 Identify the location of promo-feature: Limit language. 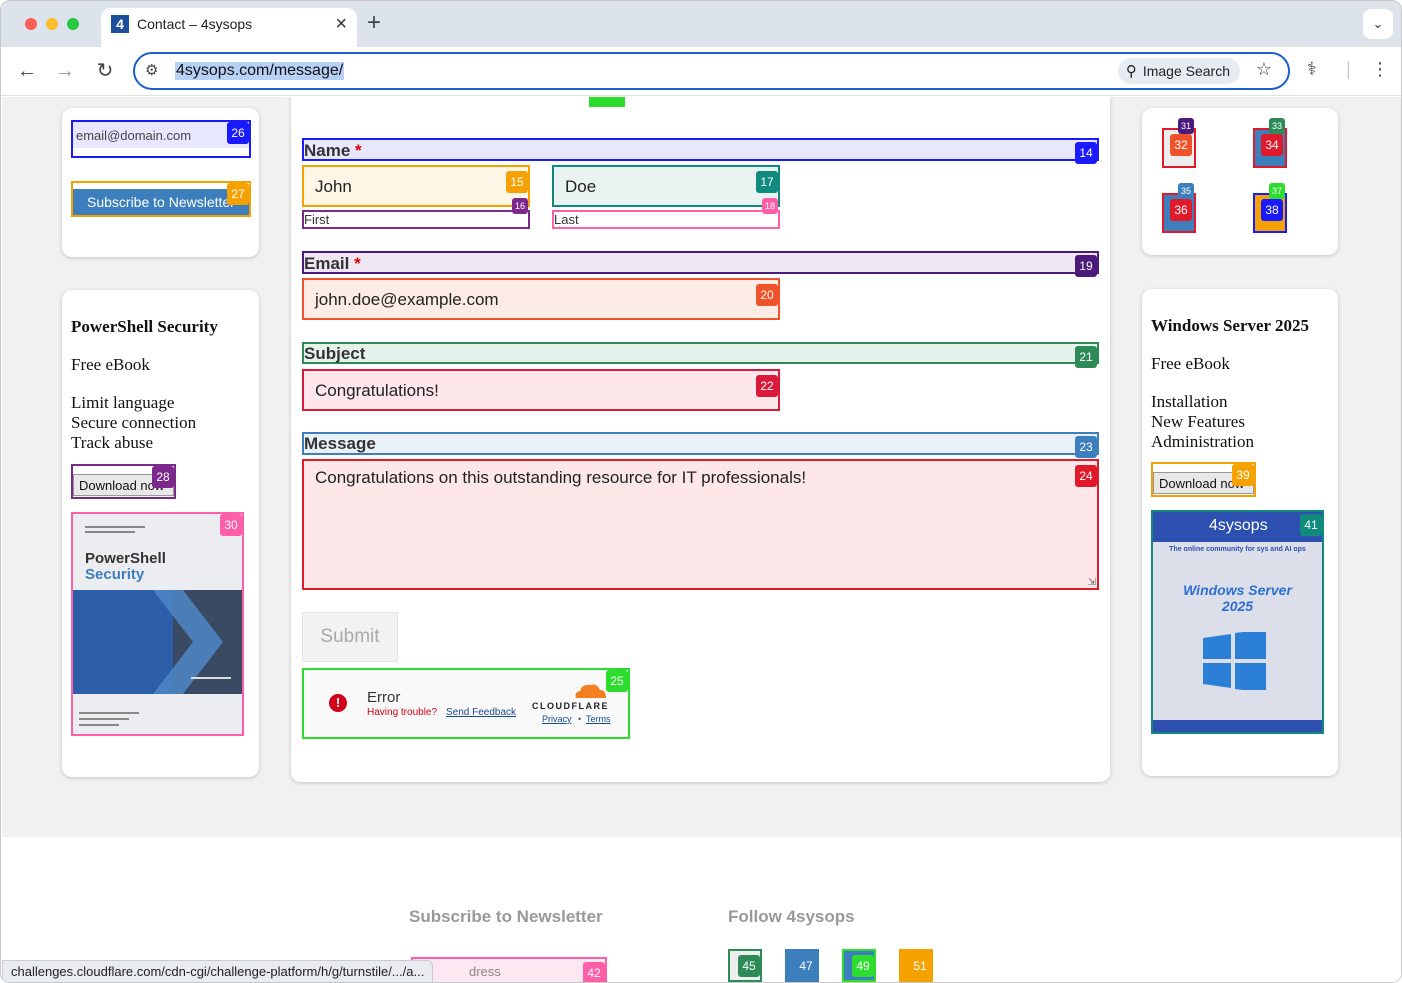
(123, 402).